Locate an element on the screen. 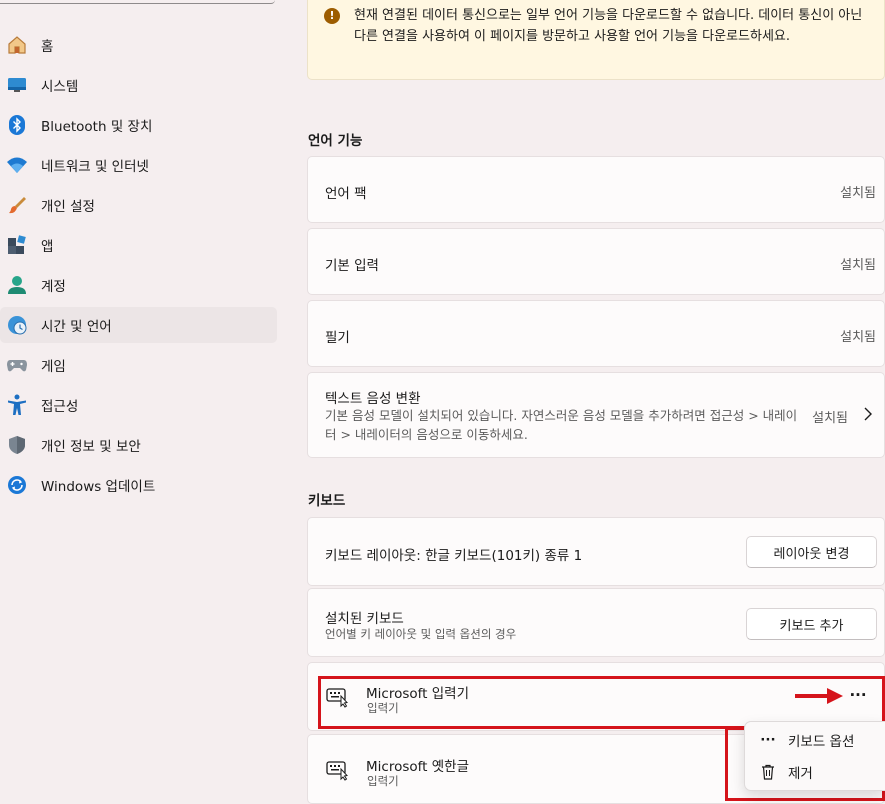 The image size is (885, 804). sidebar-item-label: Windows 업데이트 is located at coordinates (98, 487).